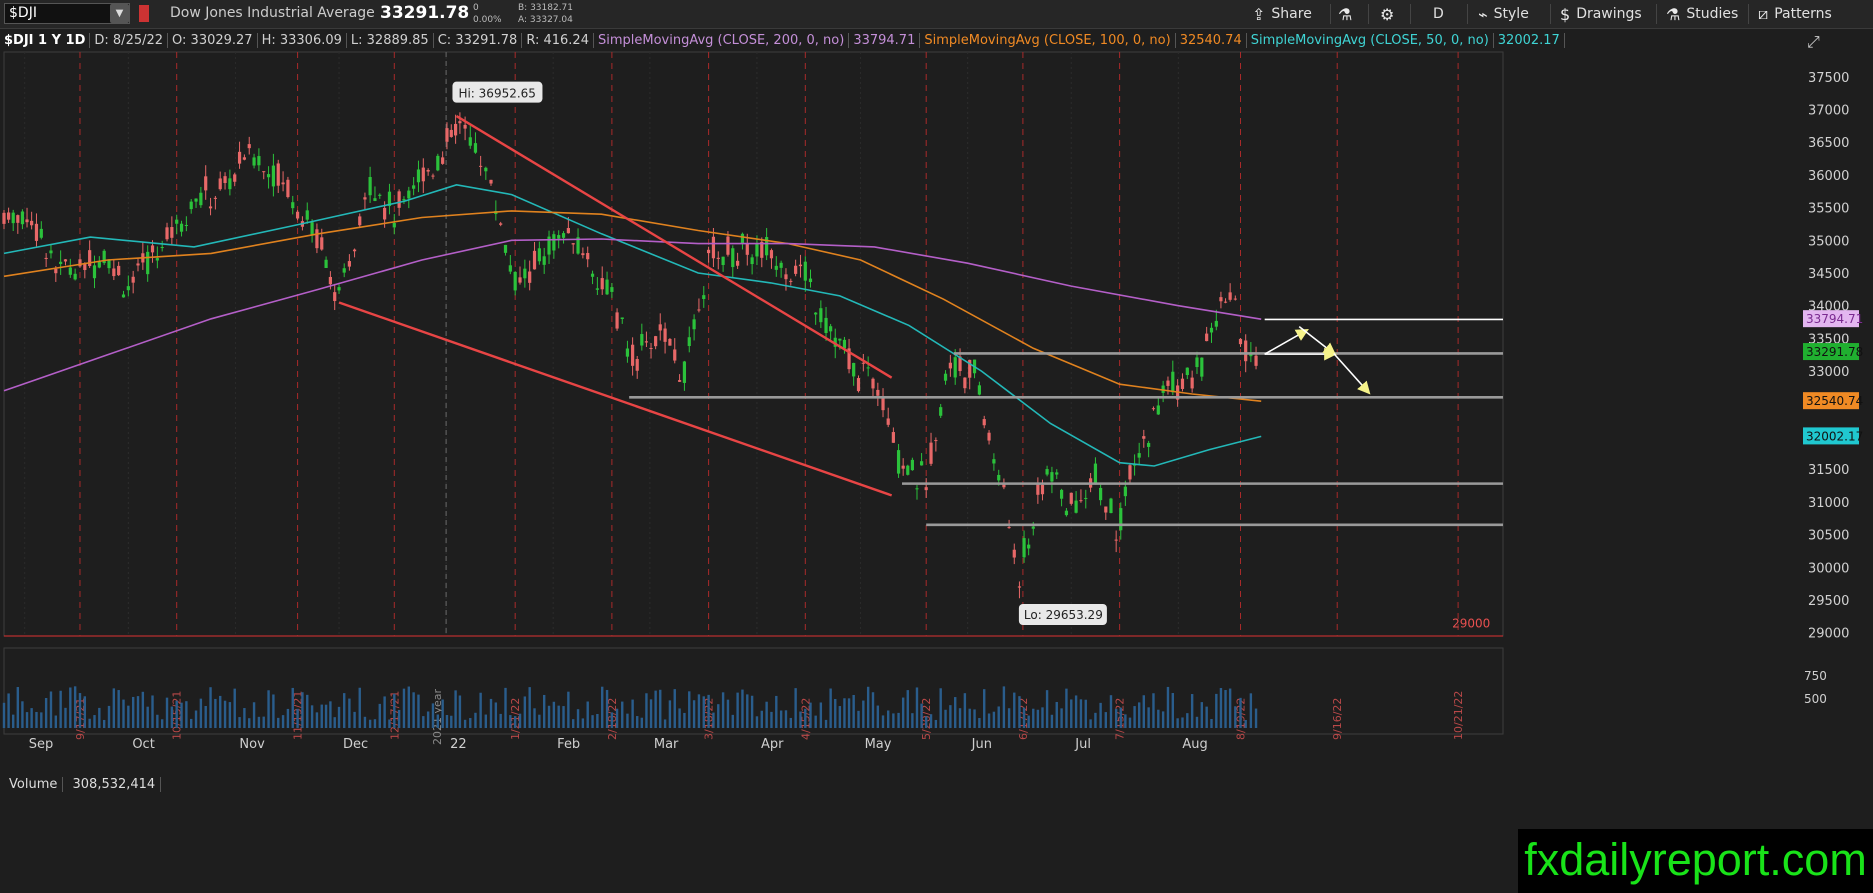  What do you see at coordinates (1828, 274) in the screenshot?
I see `y-tick-label: 34500` at bounding box center [1828, 274].